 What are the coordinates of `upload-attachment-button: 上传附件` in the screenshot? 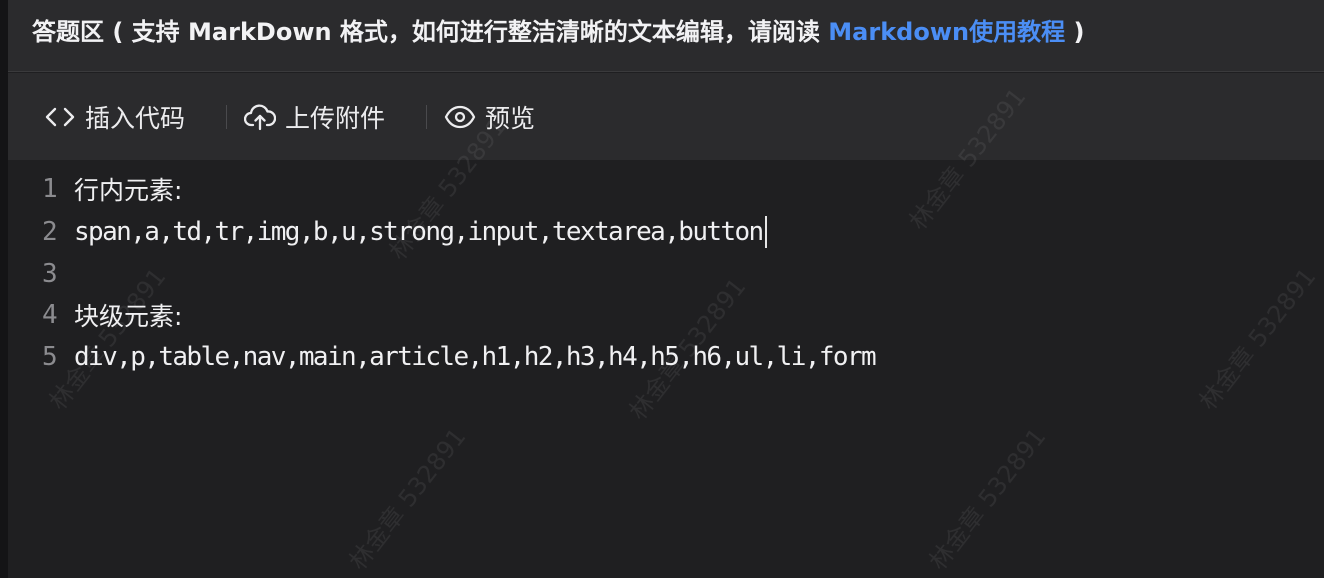 It's located at (314, 117).